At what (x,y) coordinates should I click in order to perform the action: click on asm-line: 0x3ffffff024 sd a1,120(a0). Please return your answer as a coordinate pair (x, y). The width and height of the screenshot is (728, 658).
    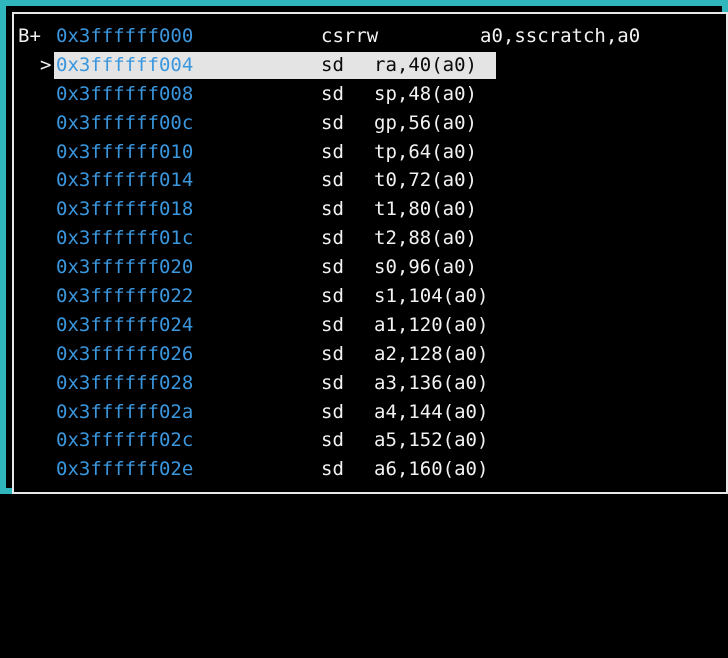
    Looking at the image, I should click on (370, 325).